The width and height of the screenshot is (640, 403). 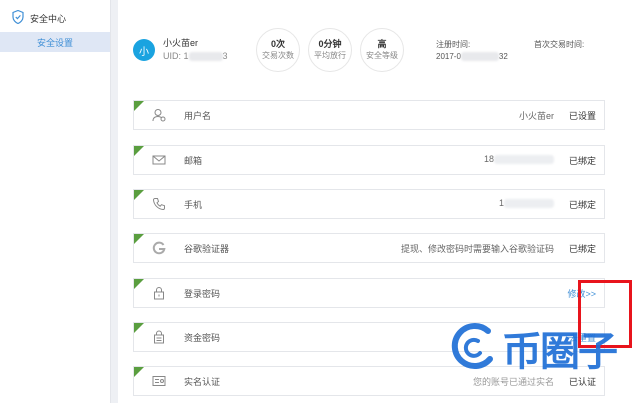 What do you see at coordinates (193, 161) in the screenshot?
I see `row-label: 邮箱` at bounding box center [193, 161].